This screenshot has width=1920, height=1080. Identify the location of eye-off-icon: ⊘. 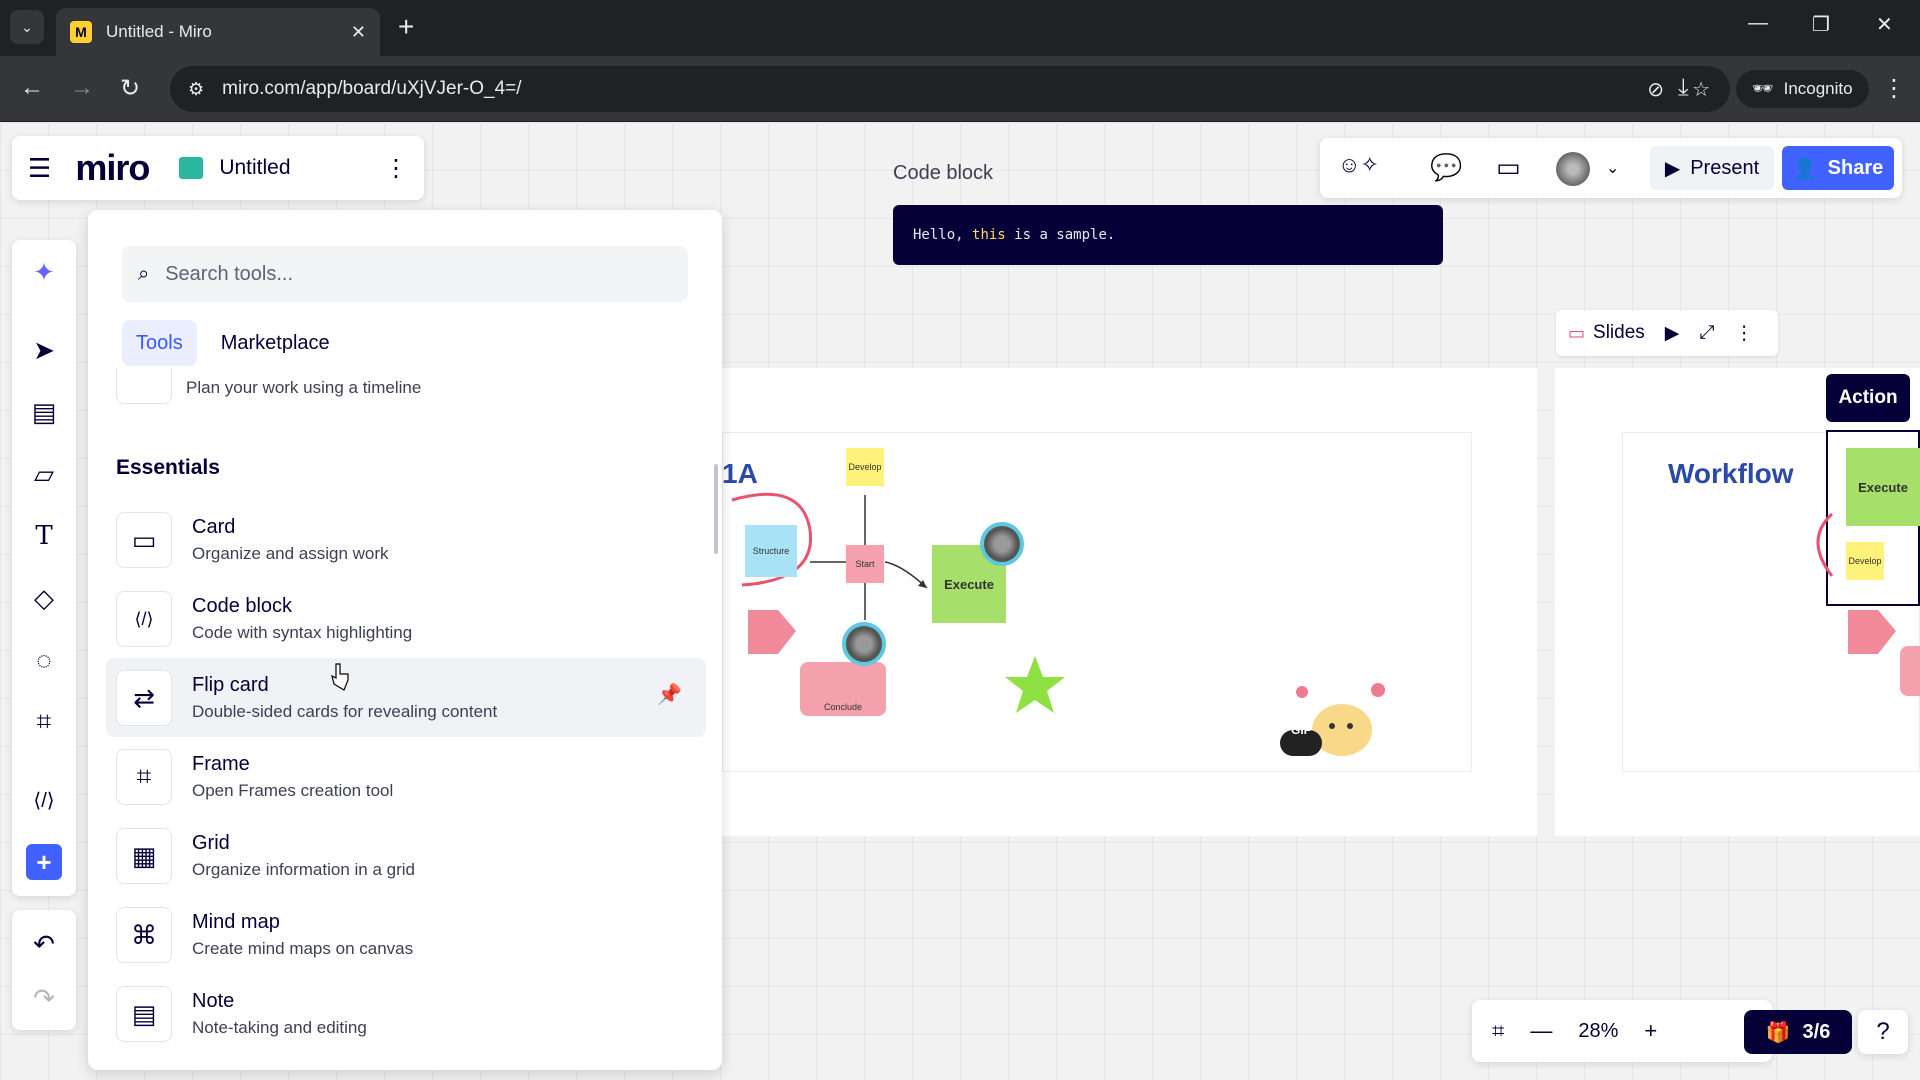
(1655, 89).